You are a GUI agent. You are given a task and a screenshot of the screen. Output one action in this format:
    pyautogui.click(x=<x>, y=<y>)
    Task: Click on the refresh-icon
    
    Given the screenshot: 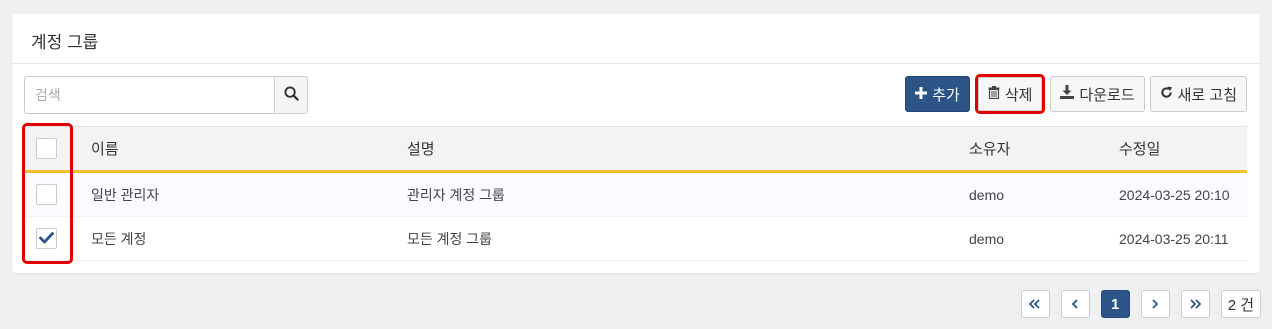 What is the action you would take?
    pyautogui.click(x=1169, y=94)
    